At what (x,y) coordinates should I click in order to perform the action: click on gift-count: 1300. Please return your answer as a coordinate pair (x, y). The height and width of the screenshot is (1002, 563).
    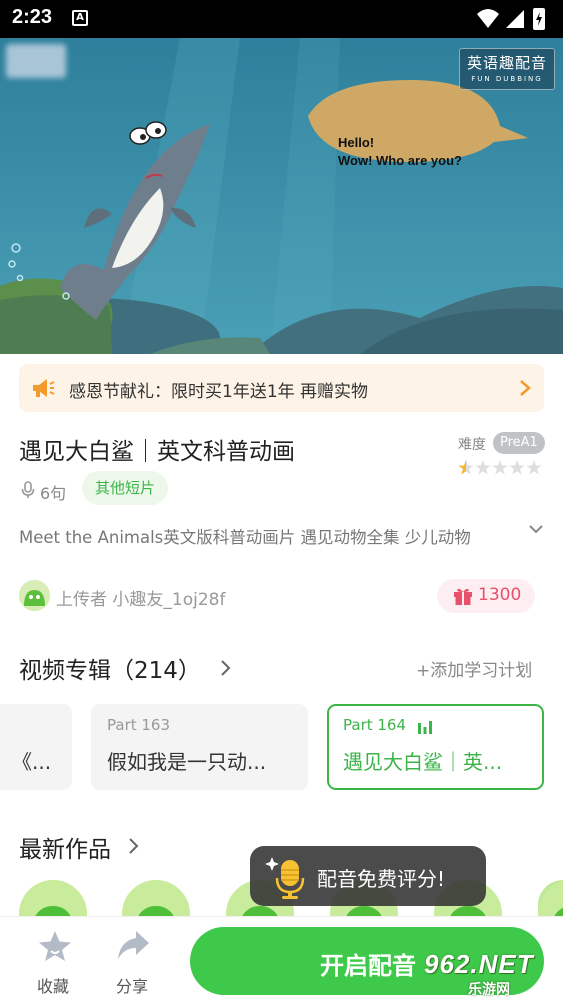
    Looking at the image, I should click on (500, 595).